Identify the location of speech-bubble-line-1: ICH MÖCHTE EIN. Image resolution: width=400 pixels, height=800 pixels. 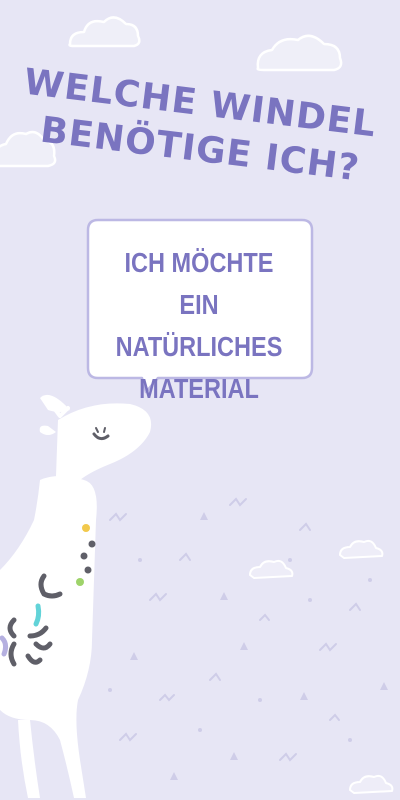
(199, 283).